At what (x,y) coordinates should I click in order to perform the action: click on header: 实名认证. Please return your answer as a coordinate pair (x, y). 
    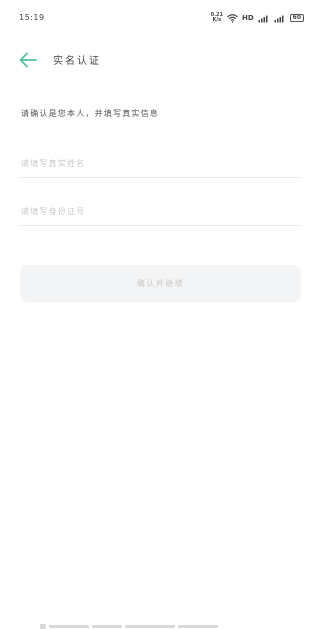
    Looking at the image, I should click on (160, 60).